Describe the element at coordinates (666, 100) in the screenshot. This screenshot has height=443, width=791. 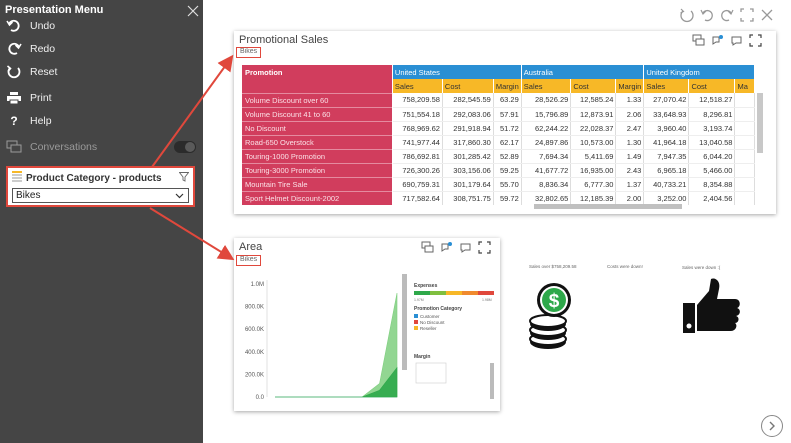
I see `value-cell: 27,070.42` at that location.